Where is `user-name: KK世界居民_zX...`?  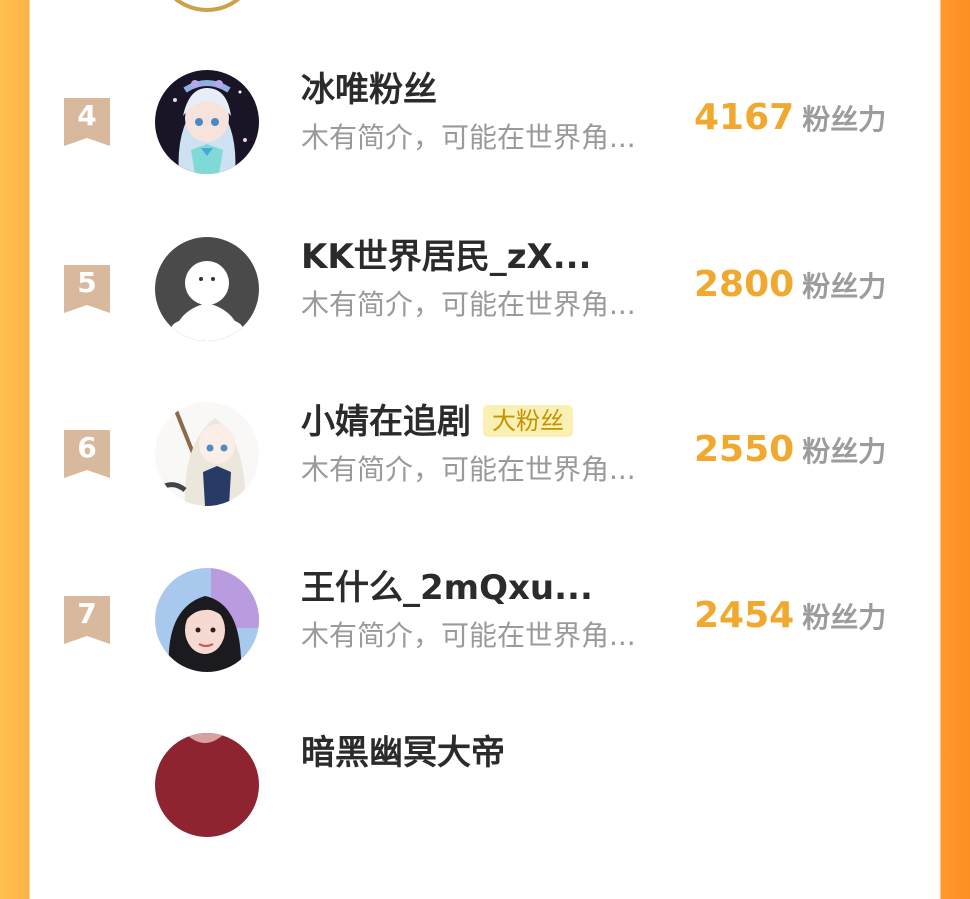
user-name: KK世界居民_zX... is located at coordinates (446, 257).